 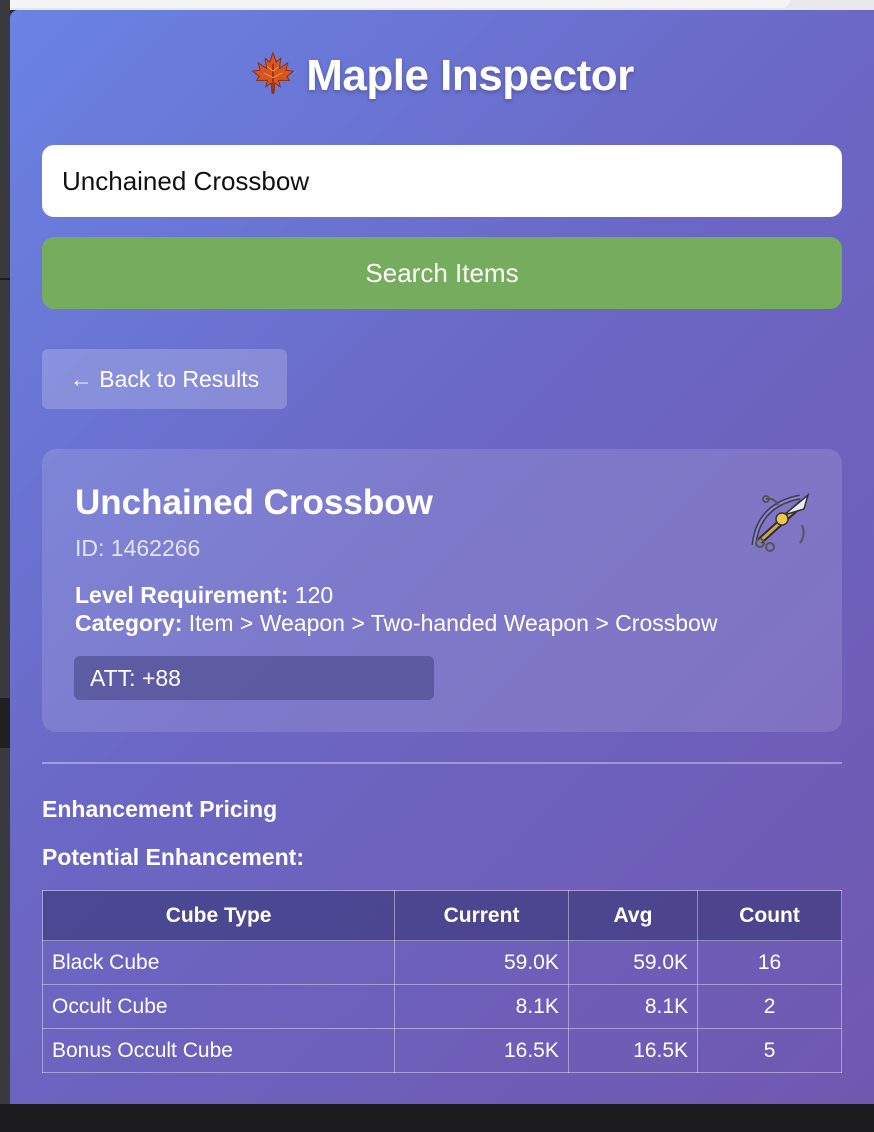 What do you see at coordinates (481, 1006) in the screenshot?
I see `current-price-cell: 8.1K` at bounding box center [481, 1006].